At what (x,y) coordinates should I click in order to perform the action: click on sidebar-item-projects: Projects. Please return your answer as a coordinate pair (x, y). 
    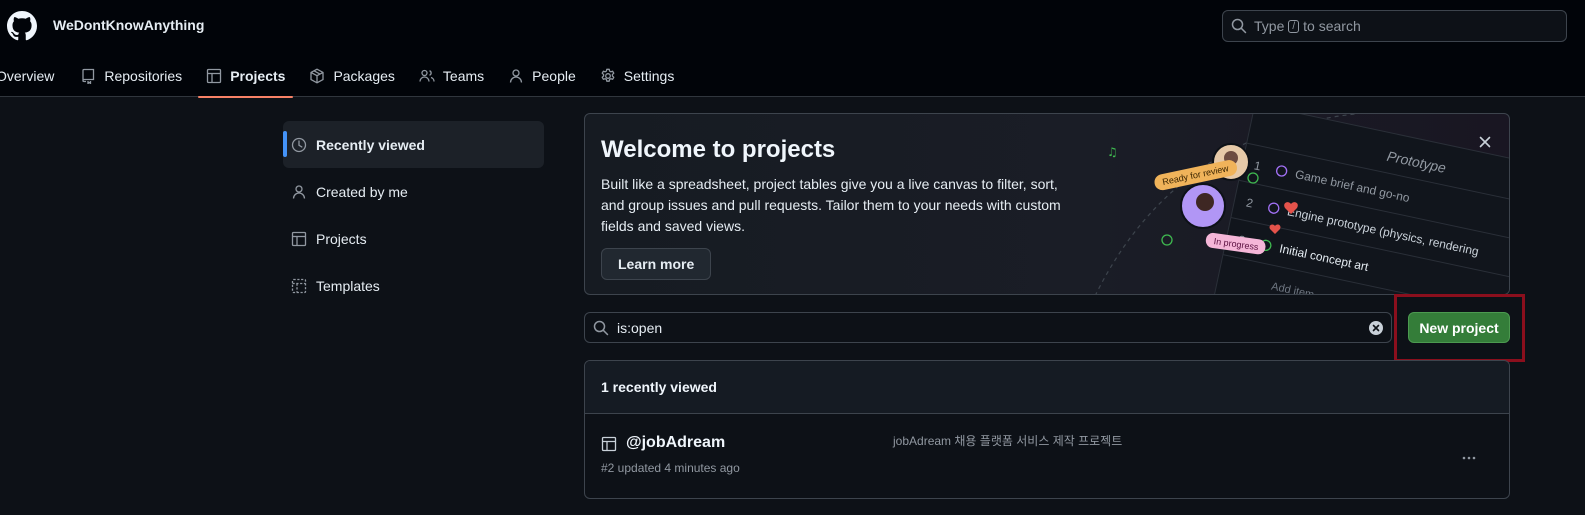
    Looking at the image, I should click on (413, 238).